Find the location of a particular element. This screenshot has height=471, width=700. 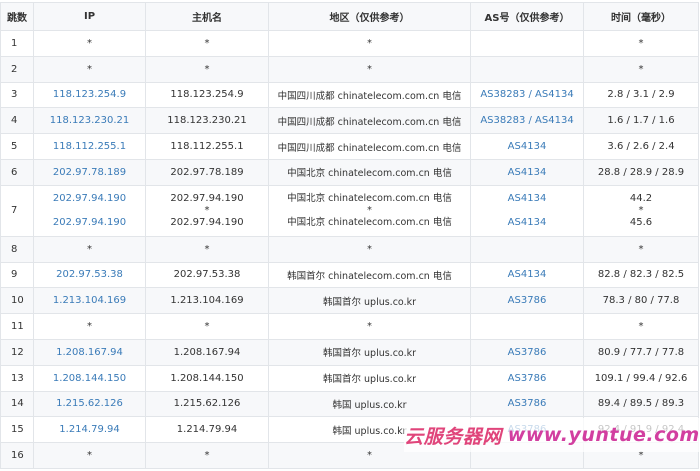

cell-hostname: 118.112.255.1 is located at coordinates (207, 146).